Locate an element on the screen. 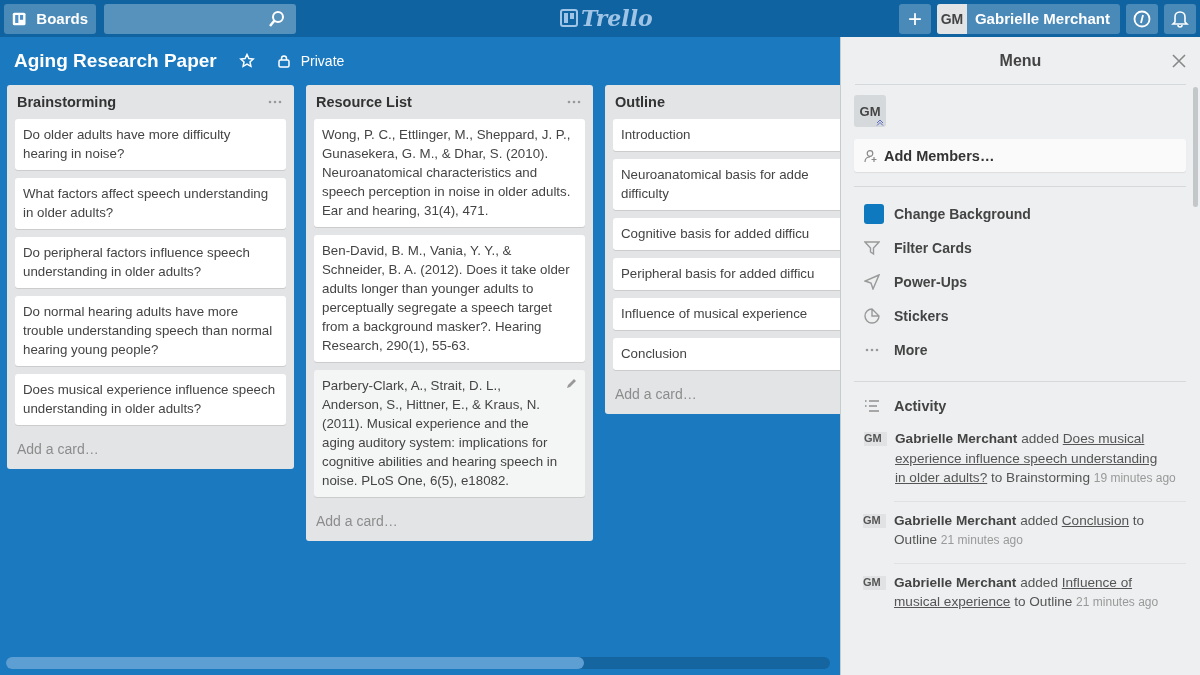  card-text: Influence of musical experience is located at coordinates (714, 314).